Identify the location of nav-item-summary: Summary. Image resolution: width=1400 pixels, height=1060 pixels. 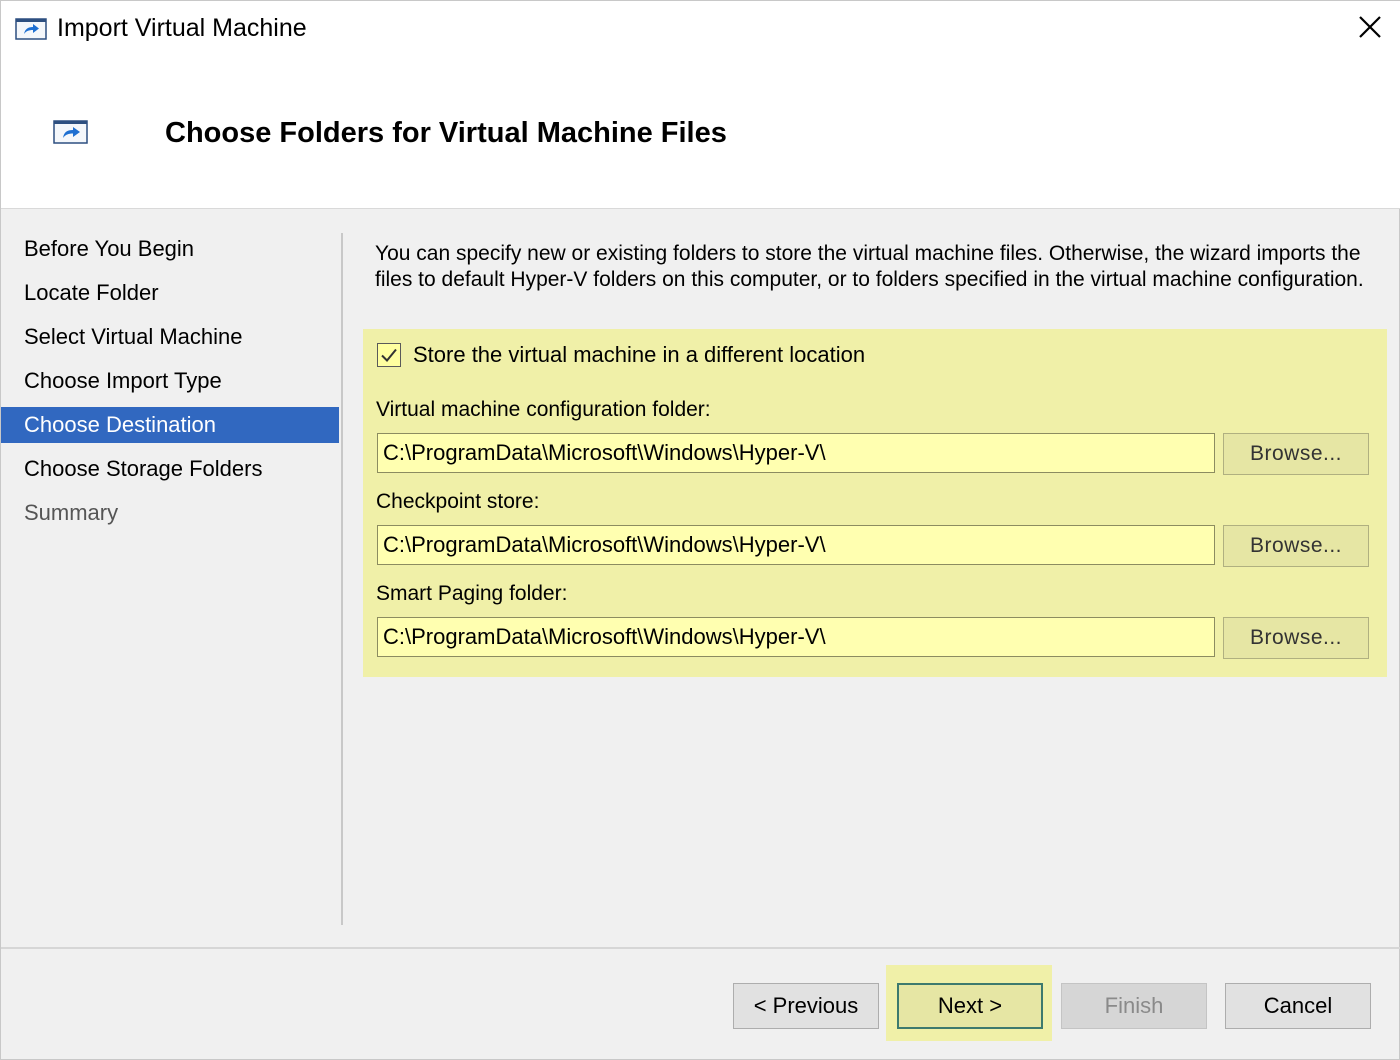
(170, 513).